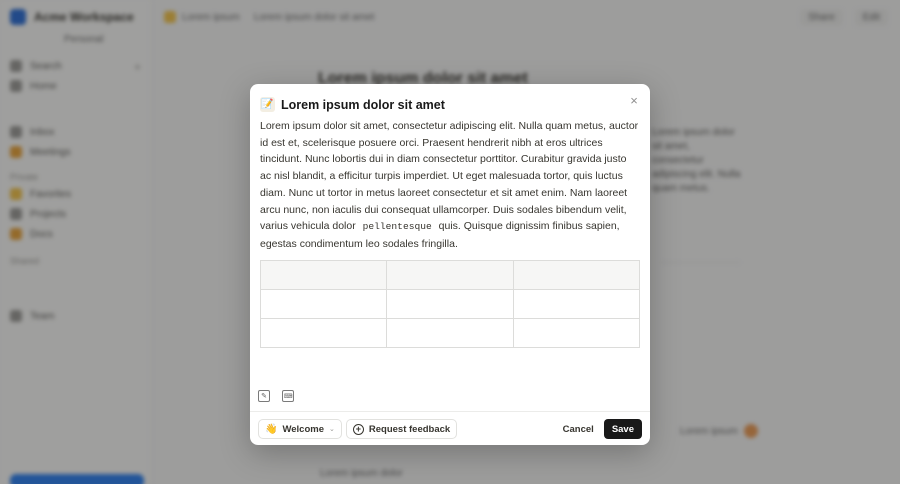 The image size is (900, 484). I want to click on template-select-label: Welcome, so click(303, 429).